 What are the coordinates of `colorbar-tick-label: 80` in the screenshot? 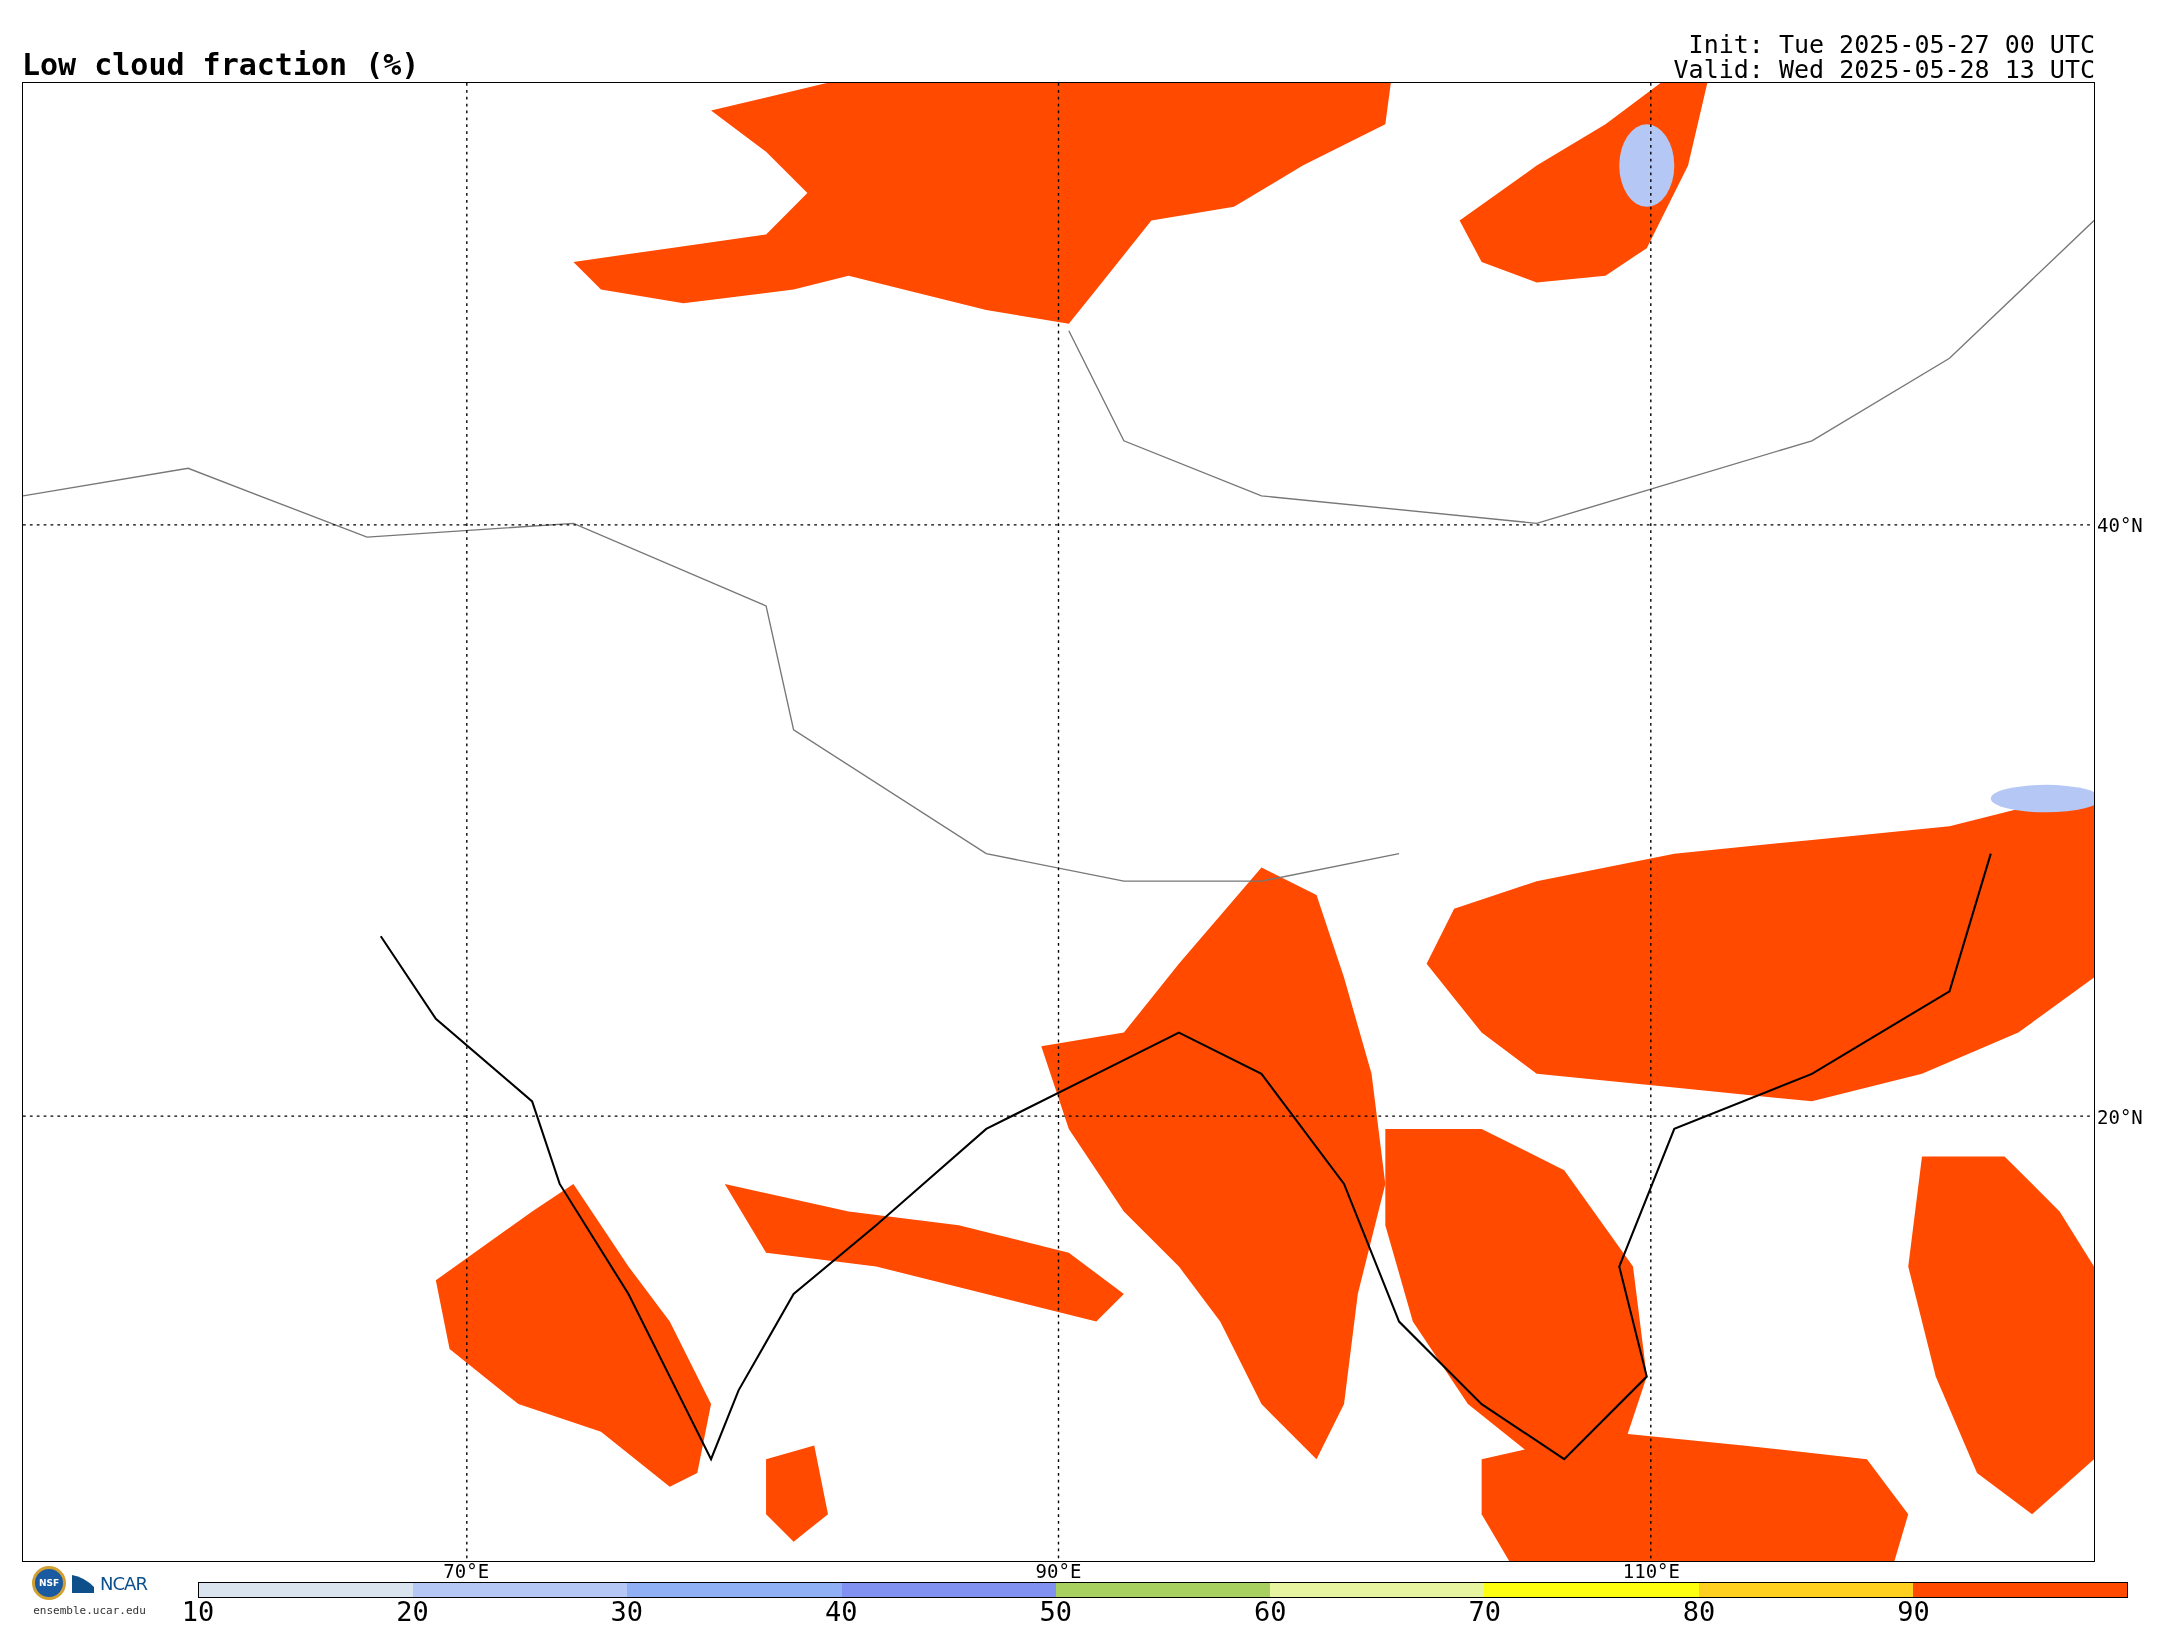 It's located at (1699, 1612).